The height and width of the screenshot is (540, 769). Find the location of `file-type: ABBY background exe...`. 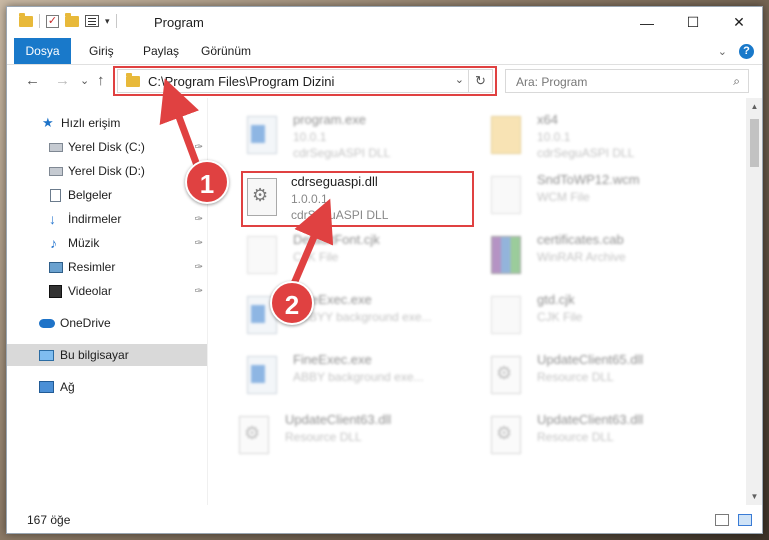

file-type: ABBY background exe... is located at coordinates (358, 377).